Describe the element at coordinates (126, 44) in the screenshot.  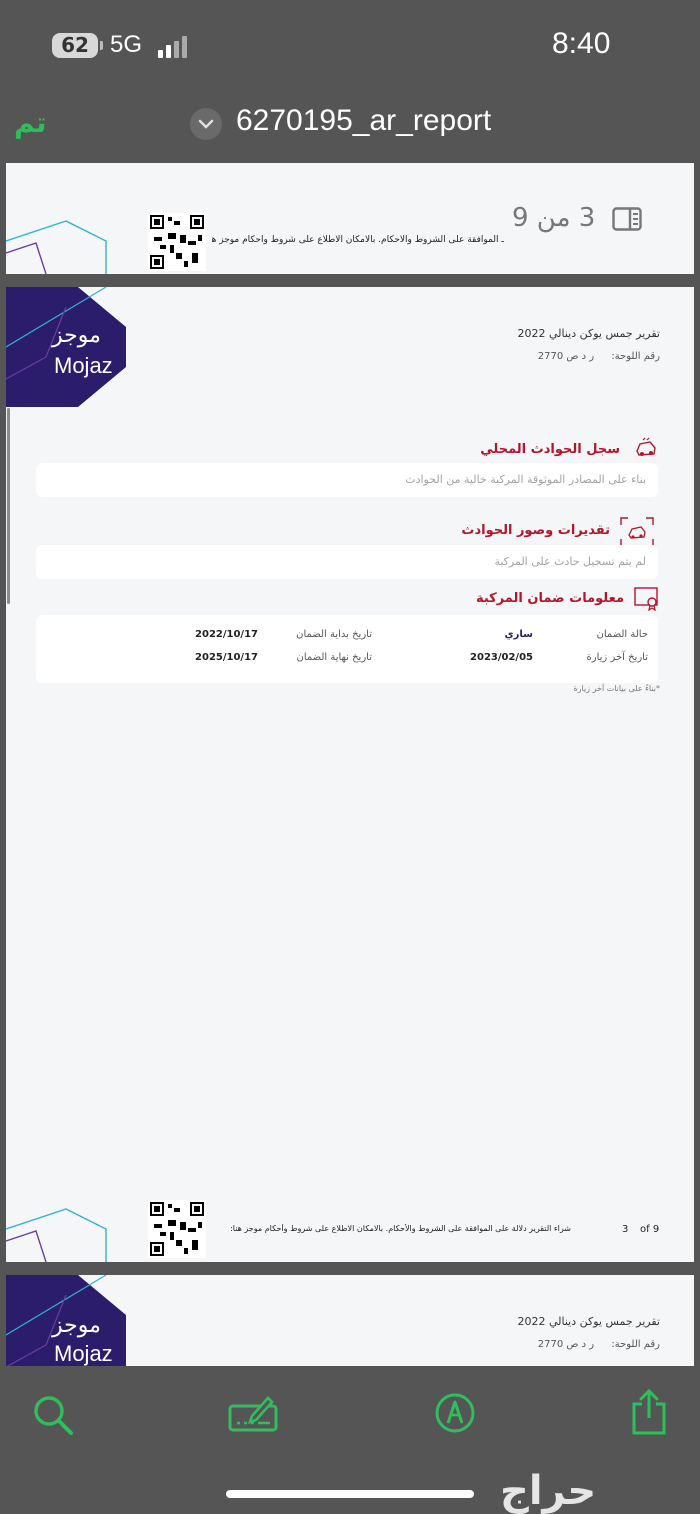
I see `network-type: 5G` at that location.